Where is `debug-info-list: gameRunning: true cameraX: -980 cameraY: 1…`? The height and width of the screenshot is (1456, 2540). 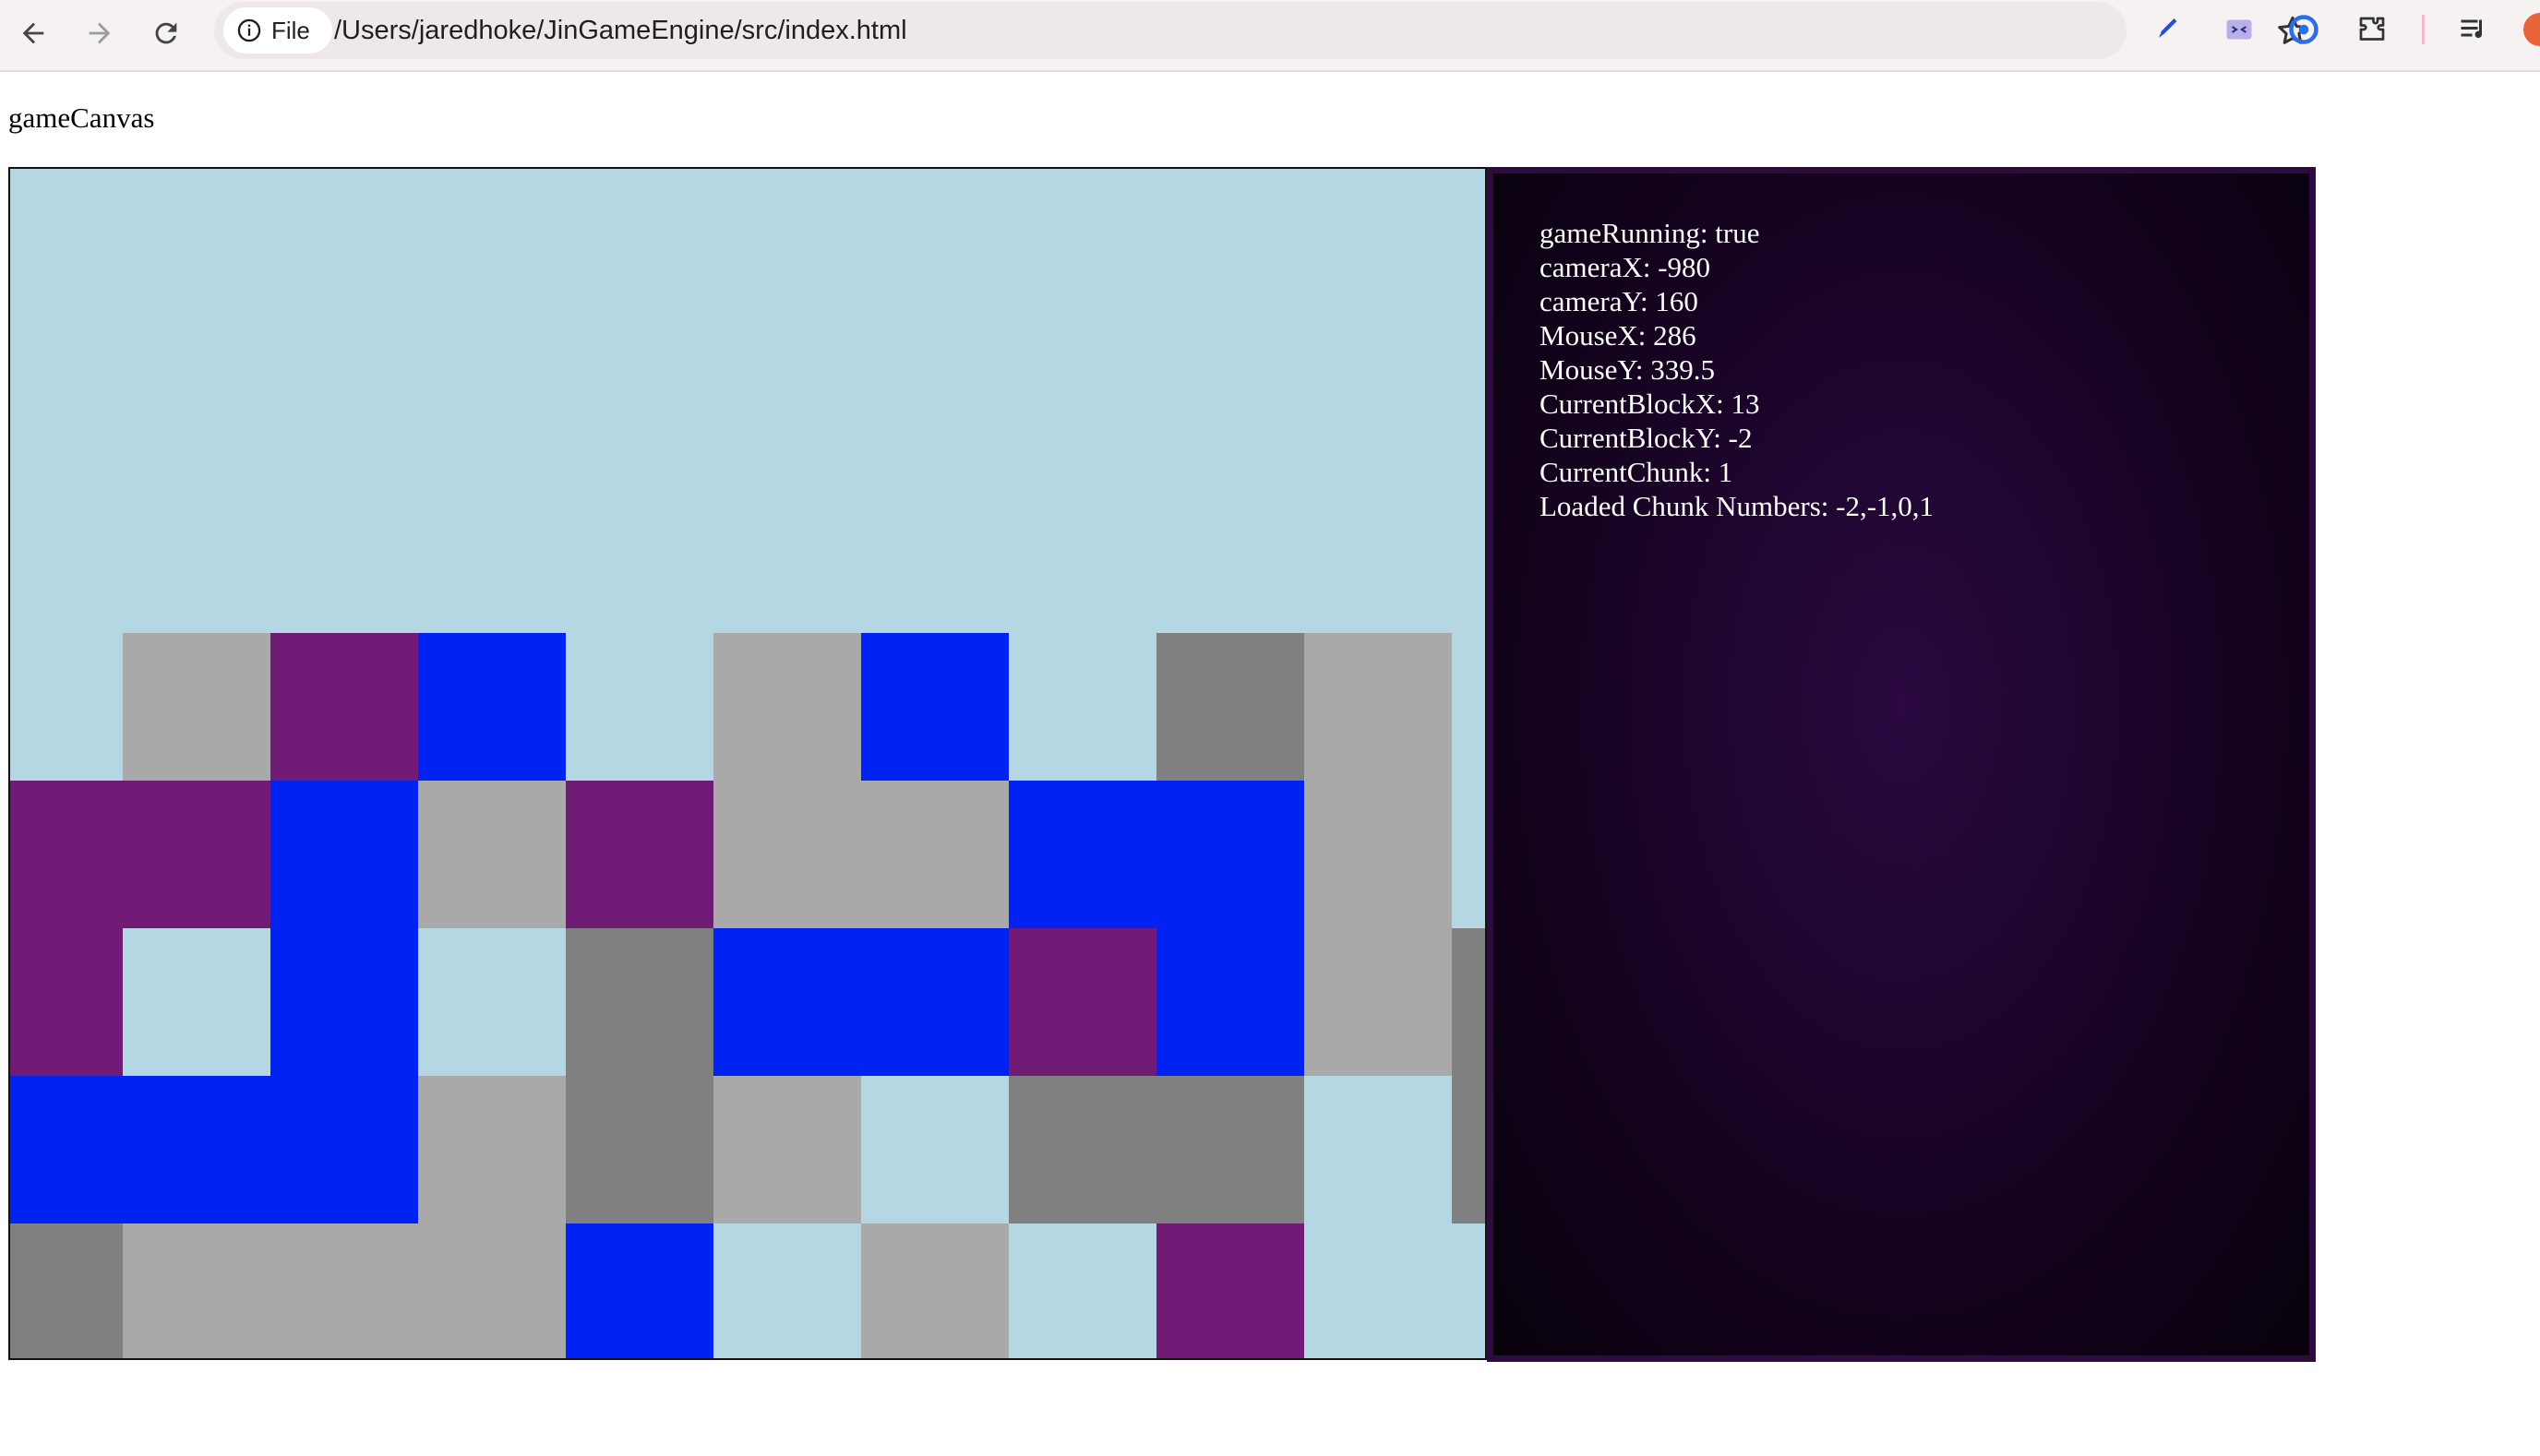 debug-info-list: gameRunning: true cameraX: -980 cameraY: 1… is located at coordinates (1737, 369).